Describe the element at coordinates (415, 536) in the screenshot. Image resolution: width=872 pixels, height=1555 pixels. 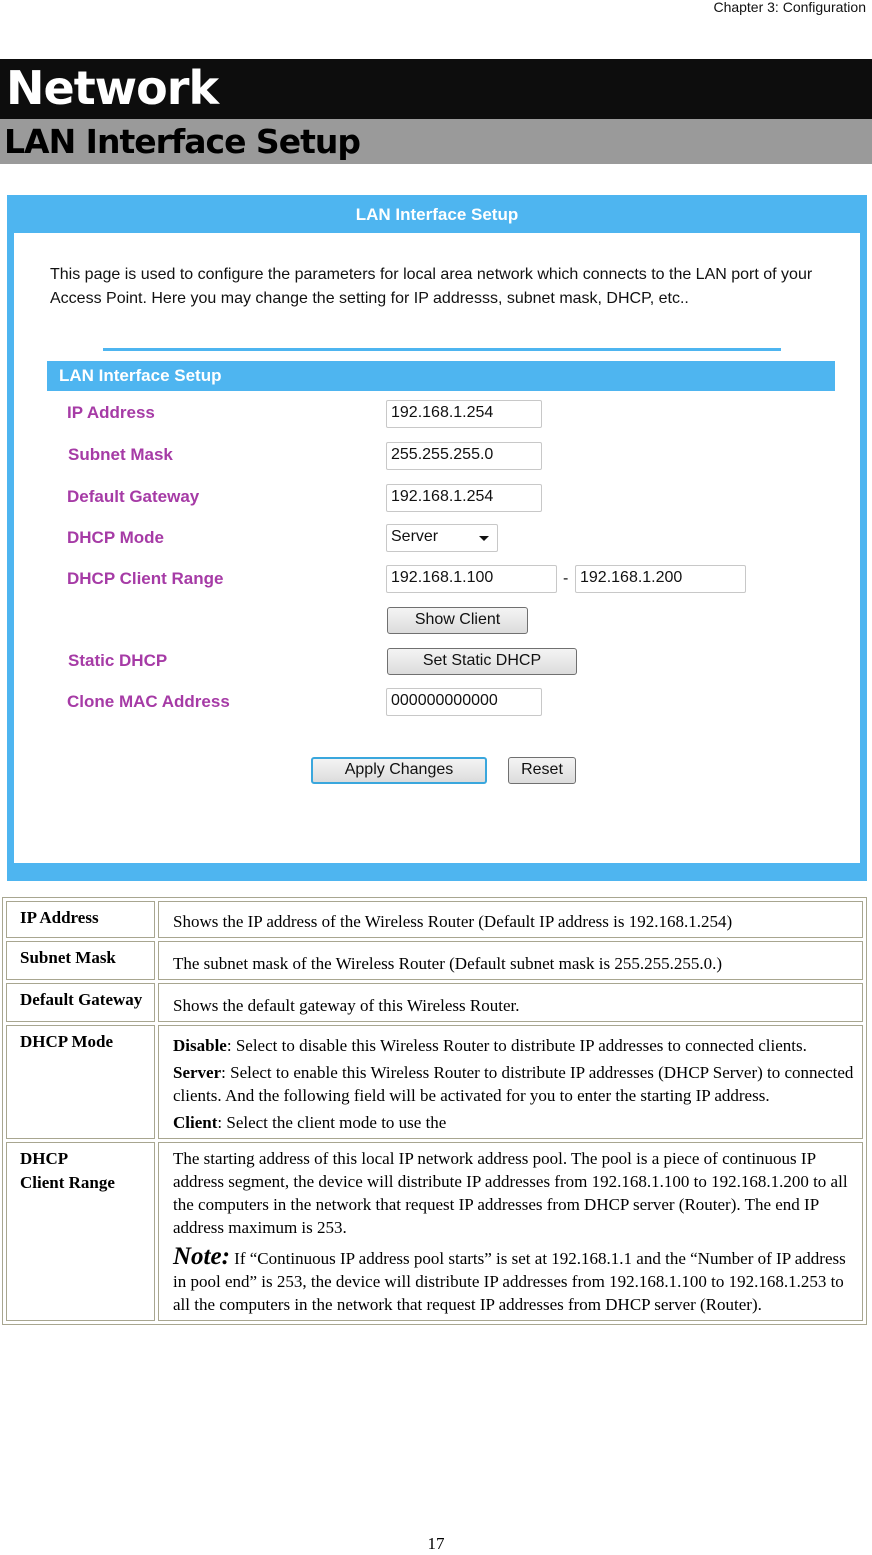
I see `dhcp-mode-value: Server` at that location.